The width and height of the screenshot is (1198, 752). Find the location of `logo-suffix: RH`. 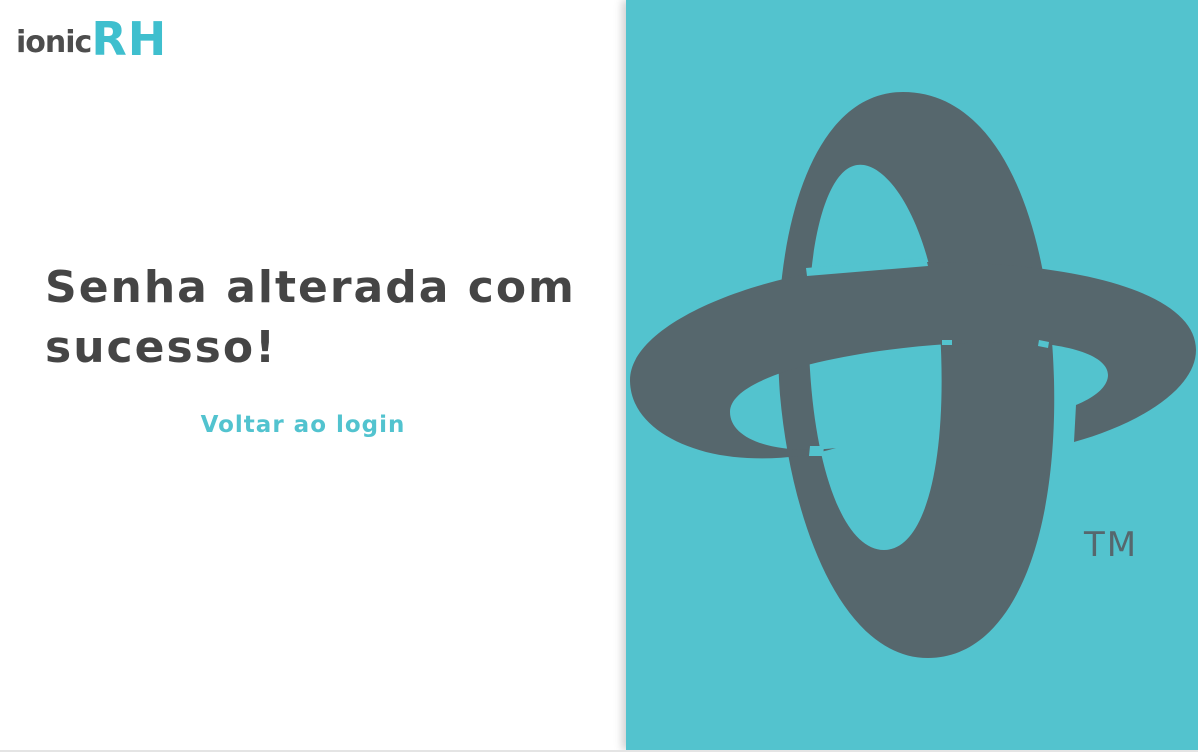

logo-suffix: RH is located at coordinates (129, 39).